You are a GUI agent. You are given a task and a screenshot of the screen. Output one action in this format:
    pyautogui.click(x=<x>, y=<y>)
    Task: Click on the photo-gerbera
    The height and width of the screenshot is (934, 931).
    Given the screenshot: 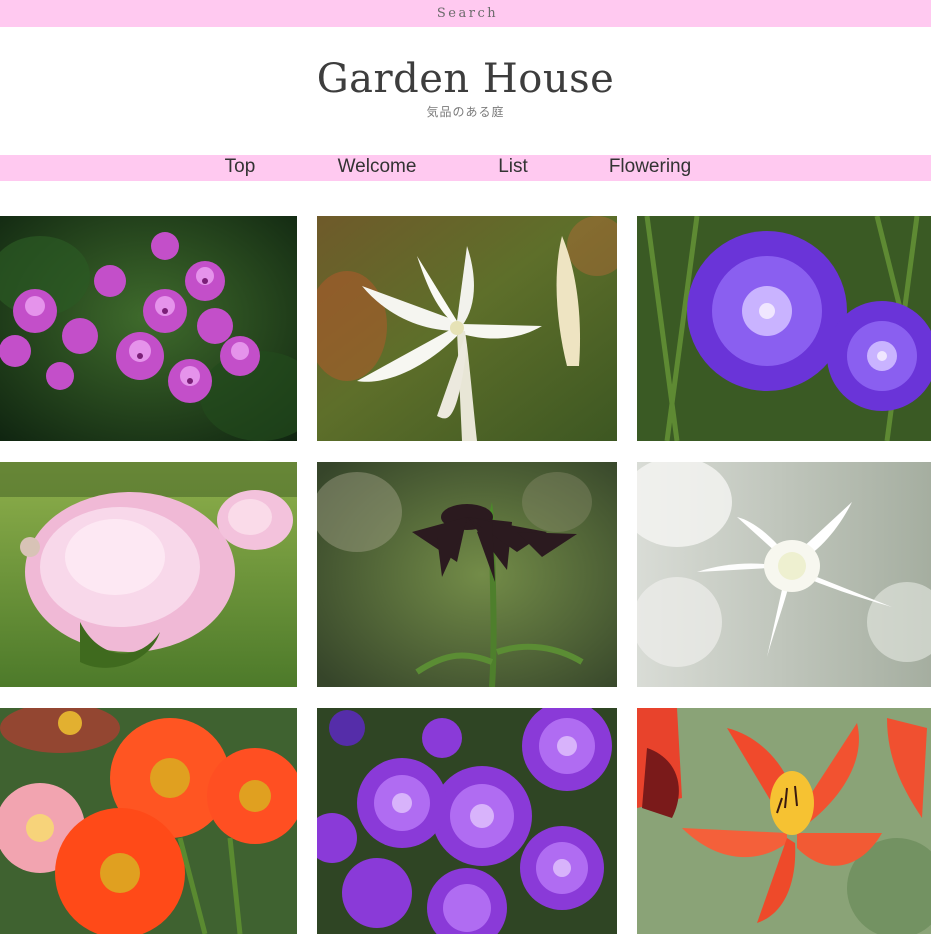 What is the action you would take?
    pyautogui.click(x=148, y=821)
    